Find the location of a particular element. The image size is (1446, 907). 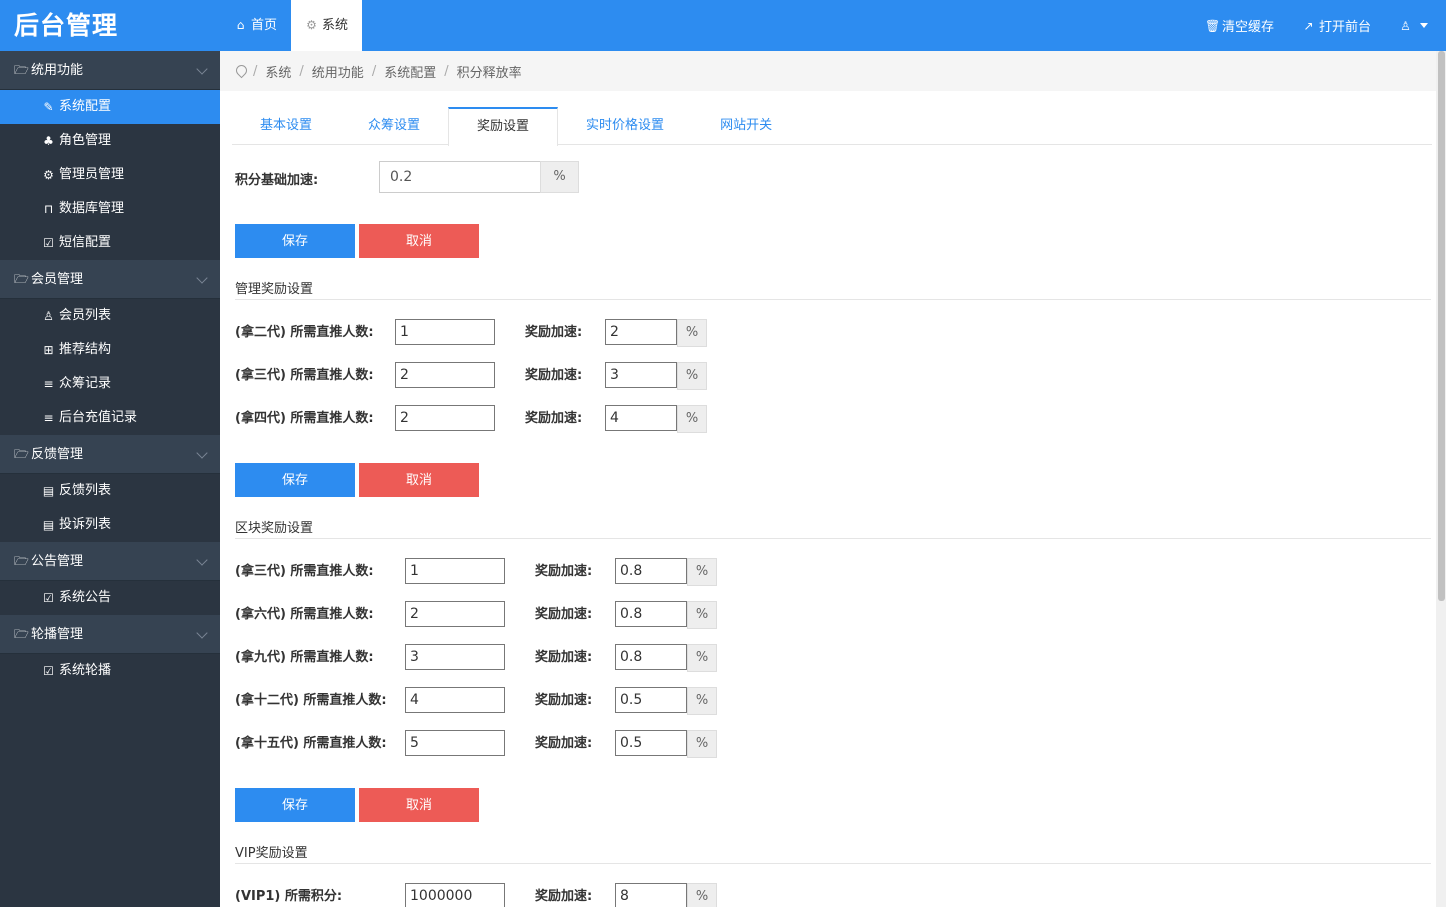

sidebar-item-member-list: ♙ 会员列表 is located at coordinates (110, 316).